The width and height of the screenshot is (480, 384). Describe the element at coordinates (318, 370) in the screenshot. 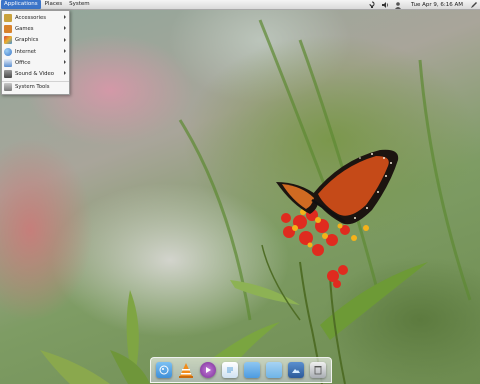

I see `trash-icon` at that location.